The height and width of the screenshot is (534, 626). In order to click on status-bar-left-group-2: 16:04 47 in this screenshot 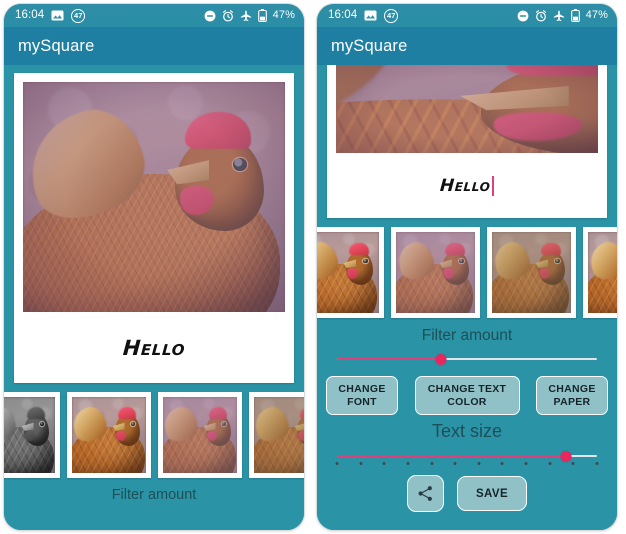, I will do `click(363, 15)`.